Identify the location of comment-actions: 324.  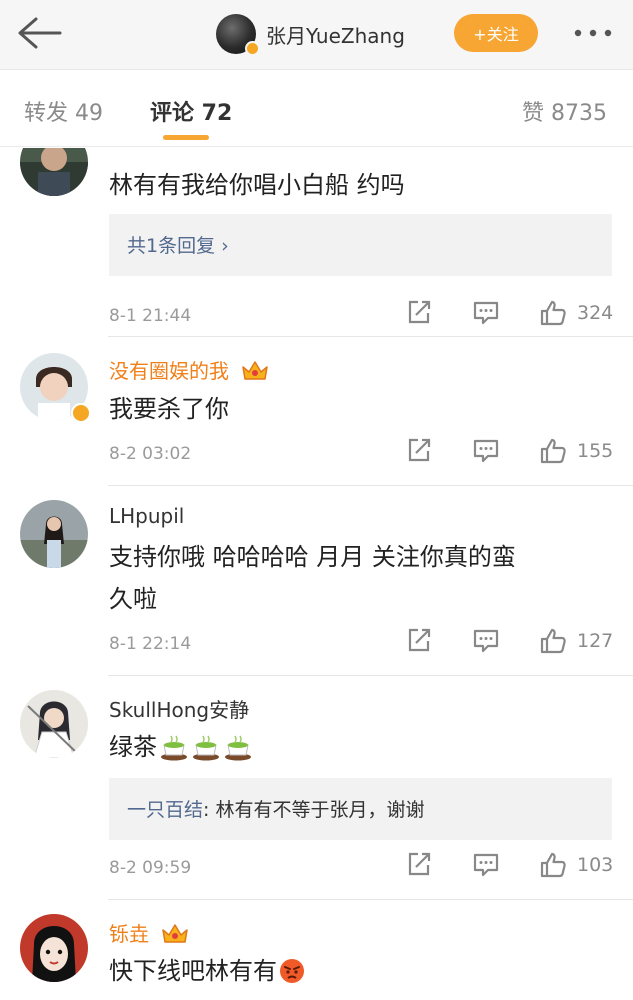
(510, 313).